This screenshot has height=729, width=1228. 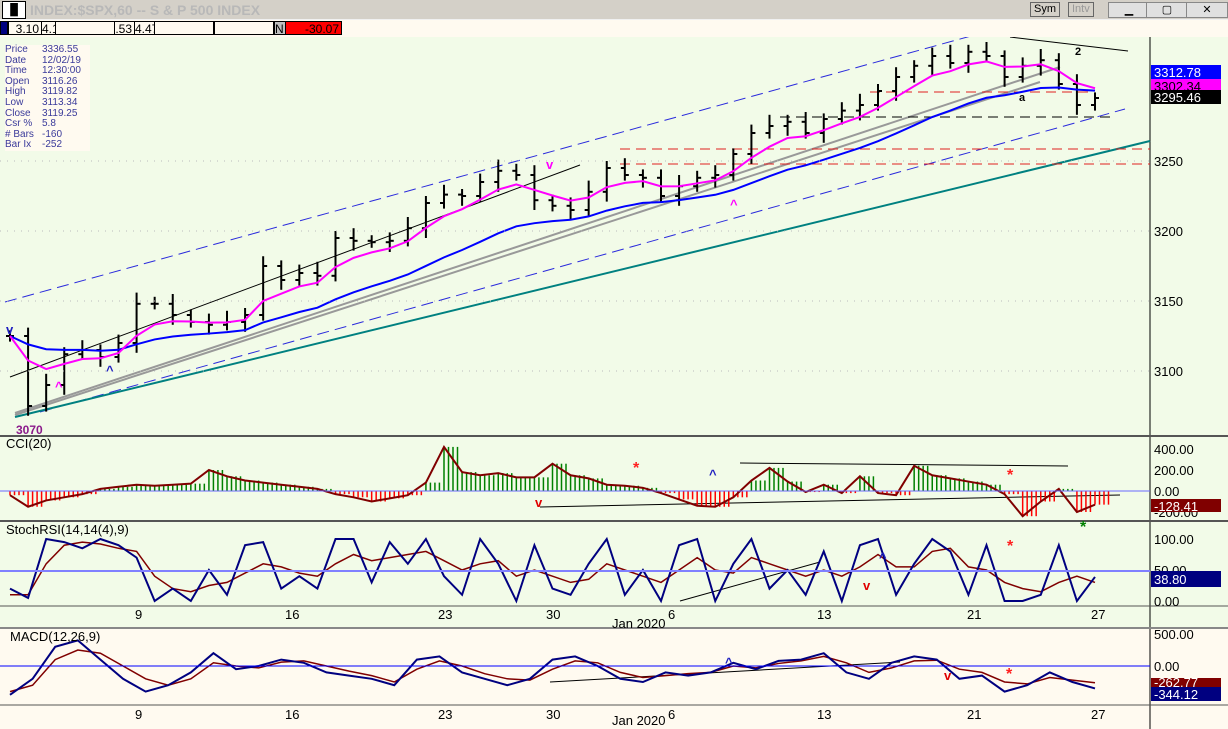 What do you see at coordinates (1129, 10) in the screenshot?
I see `minimize-button: ▁` at bounding box center [1129, 10].